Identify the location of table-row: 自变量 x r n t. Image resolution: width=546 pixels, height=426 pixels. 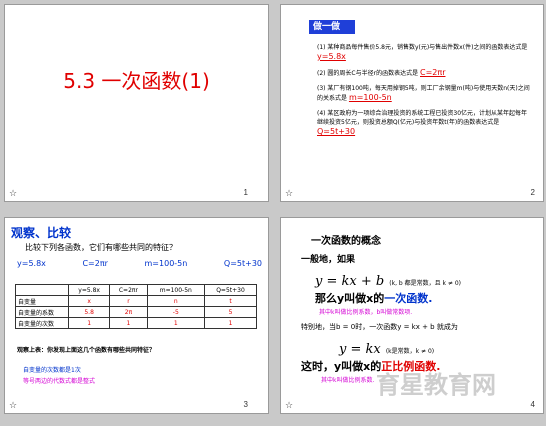
(136, 301).